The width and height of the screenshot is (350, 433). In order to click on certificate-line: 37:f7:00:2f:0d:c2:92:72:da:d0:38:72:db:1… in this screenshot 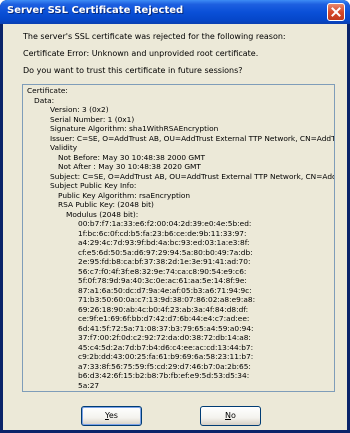, I will do `click(164, 337)`.